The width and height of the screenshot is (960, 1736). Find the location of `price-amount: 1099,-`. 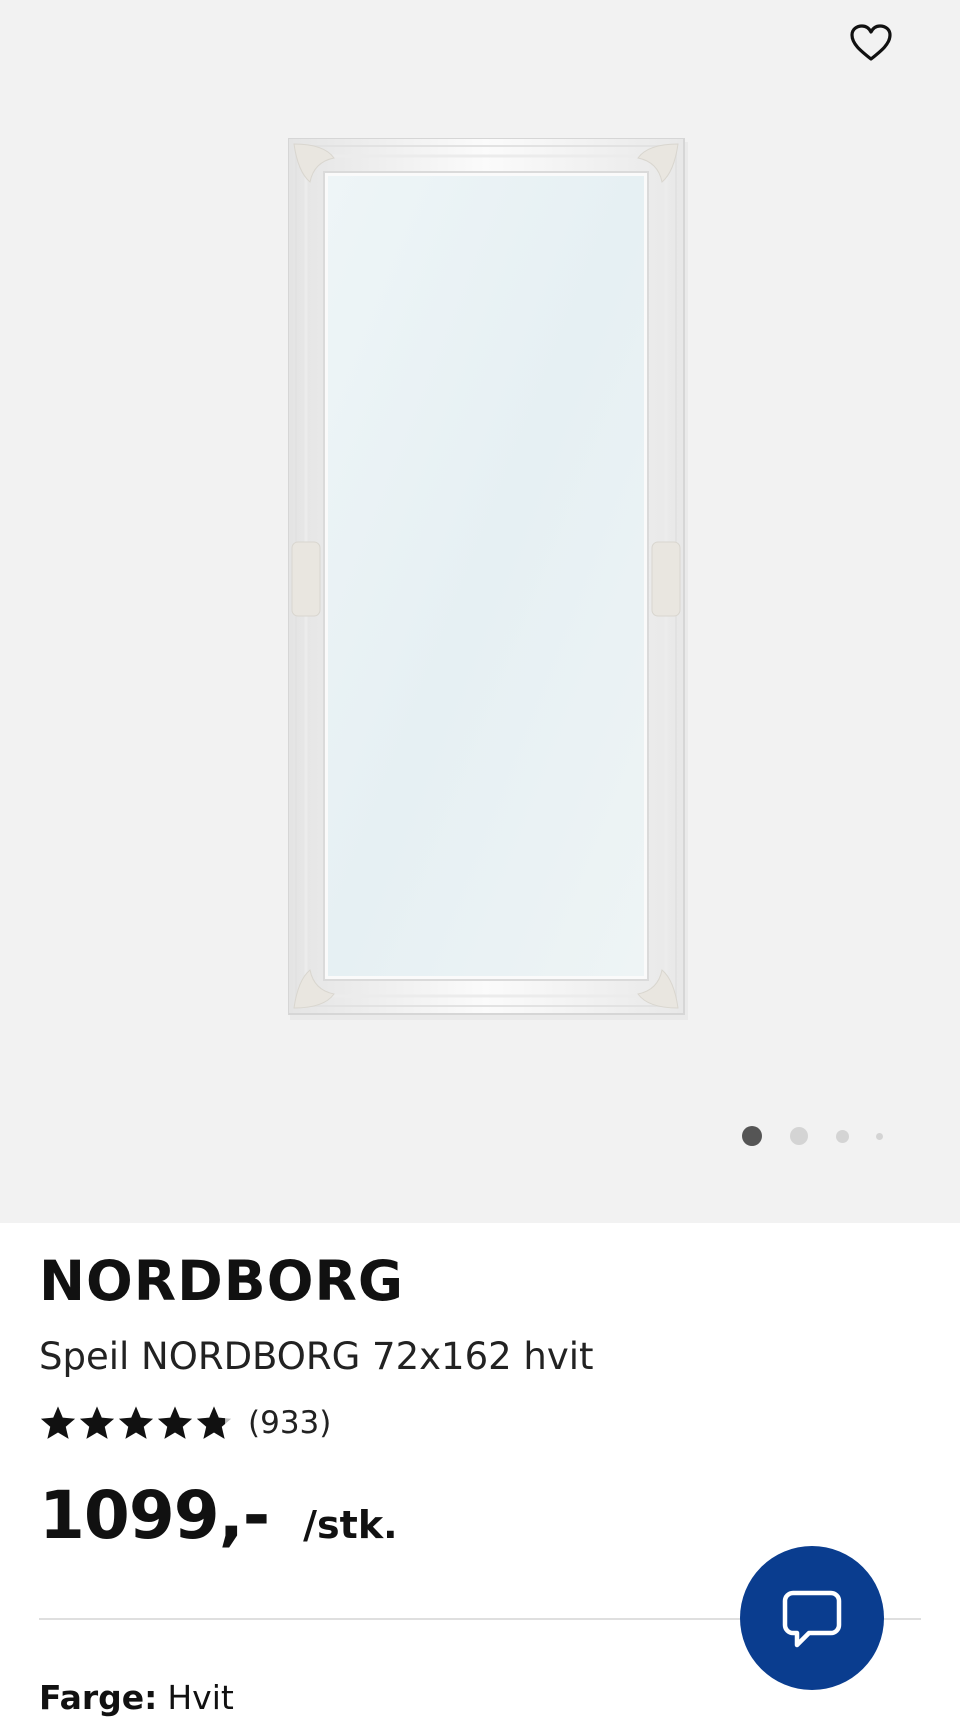

price-amount: 1099,- is located at coordinates (154, 1515).